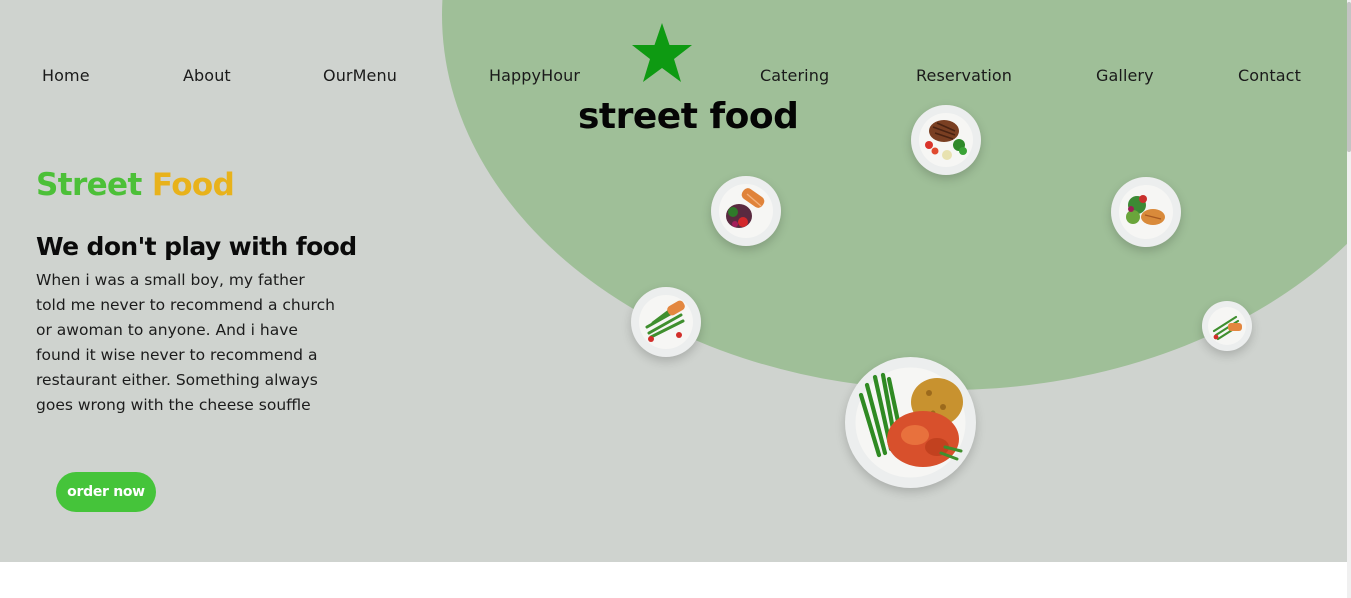 This screenshot has width=1351, height=598. What do you see at coordinates (688, 116) in the screenshot?
I see `brand-name: street food` at bounding box center [688, 116].